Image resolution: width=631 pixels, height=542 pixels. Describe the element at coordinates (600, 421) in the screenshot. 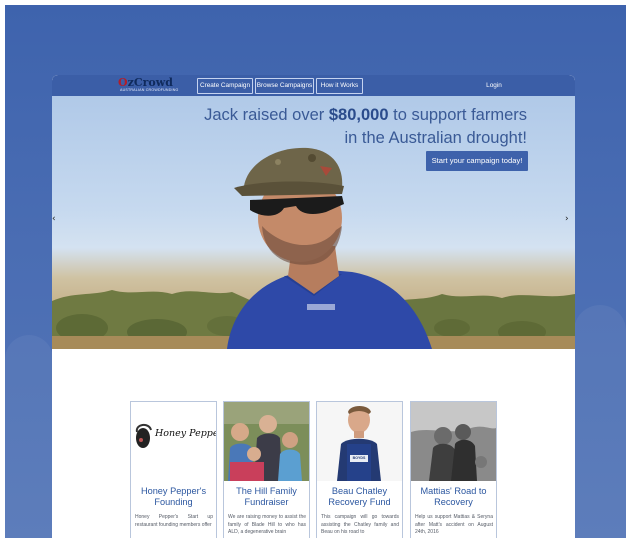

I see `backdrop-silhouette-right` at that location.